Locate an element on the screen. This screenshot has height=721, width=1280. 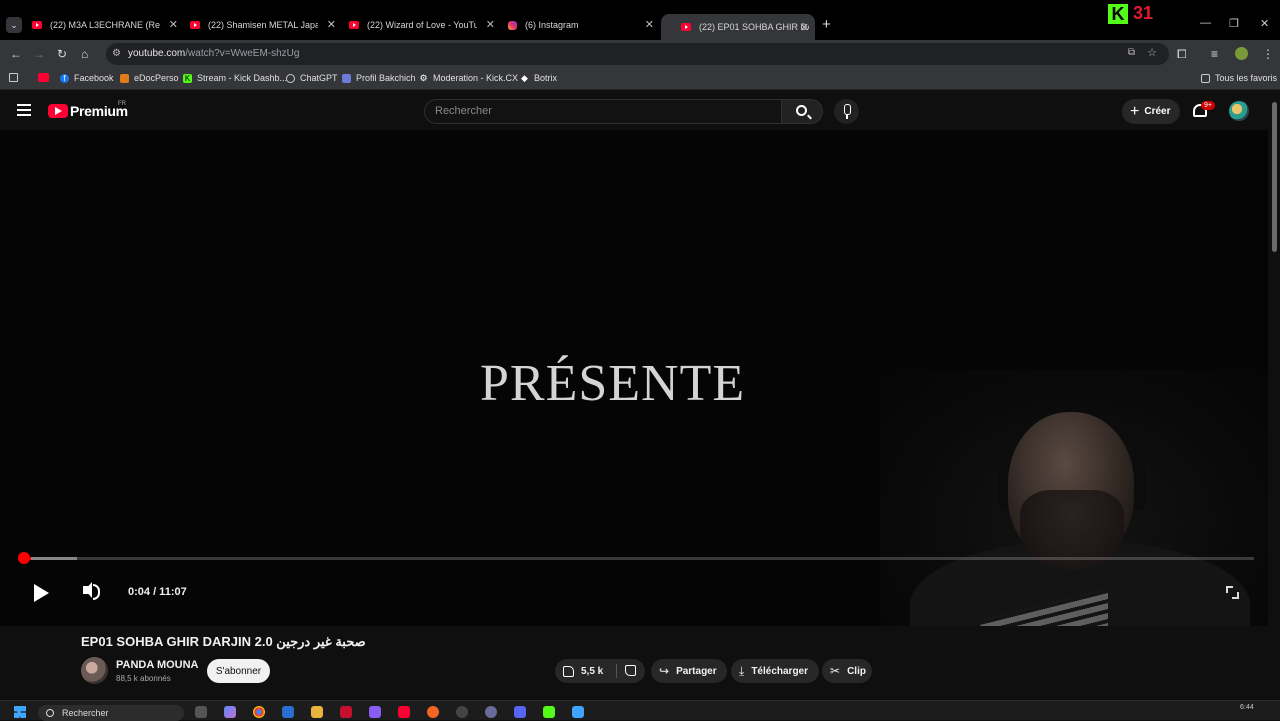
home-icon: ⌂ is located at coordinates (84, 54).